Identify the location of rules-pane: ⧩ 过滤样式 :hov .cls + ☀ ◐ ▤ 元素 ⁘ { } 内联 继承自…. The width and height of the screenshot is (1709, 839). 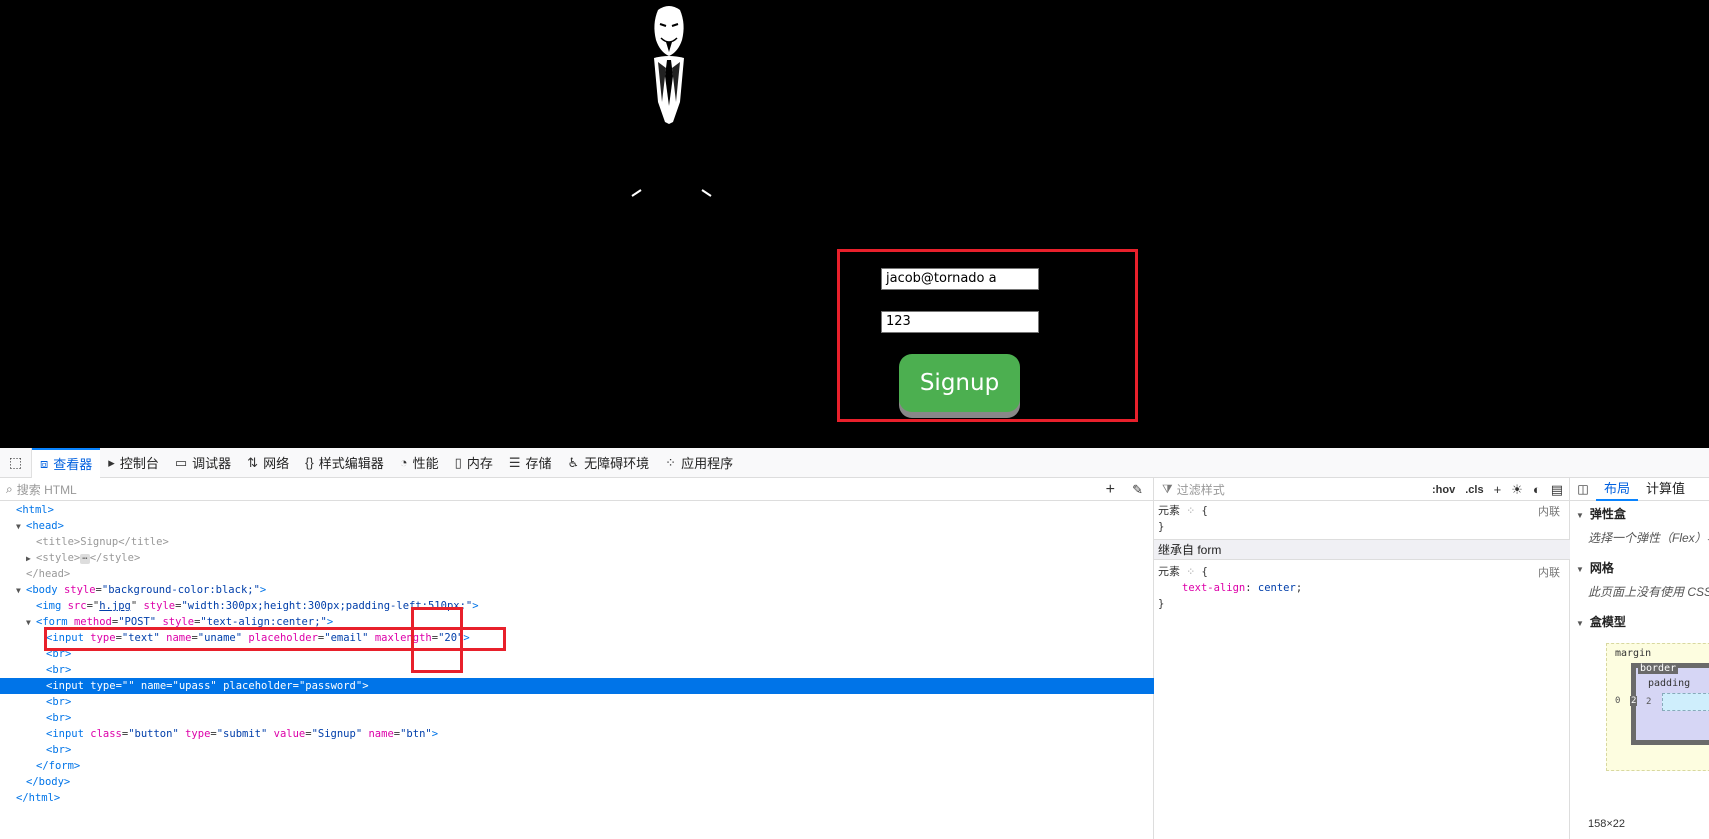
(1362, 658).